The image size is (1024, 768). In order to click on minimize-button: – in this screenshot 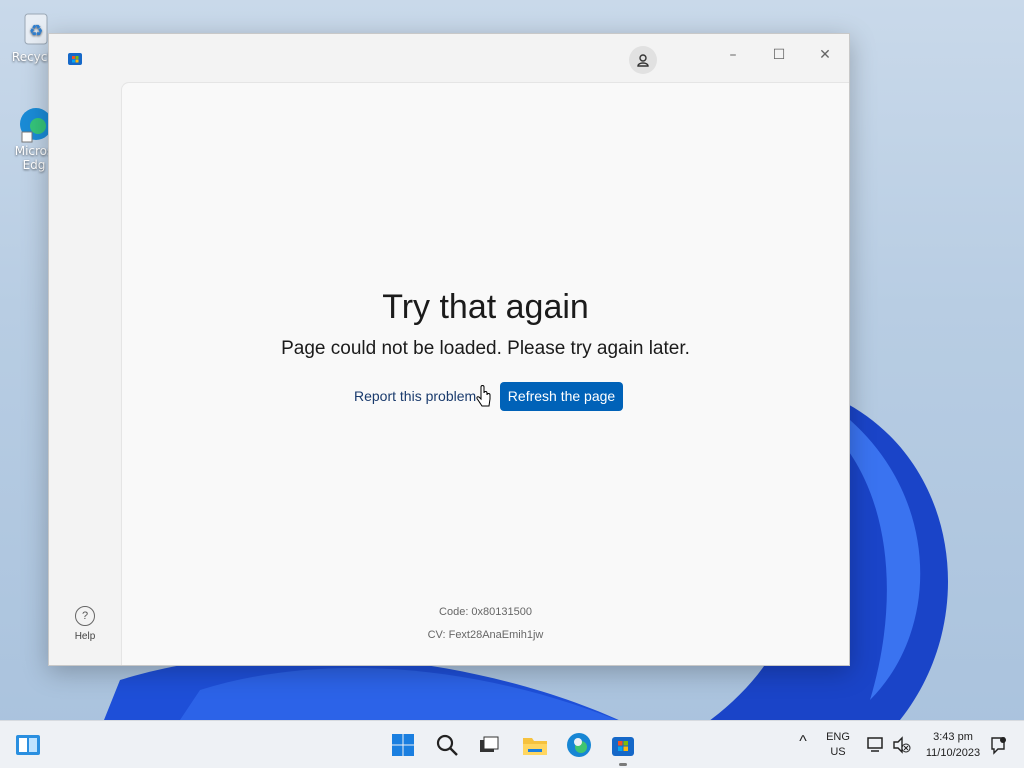, I will do `click(733, 55)`.